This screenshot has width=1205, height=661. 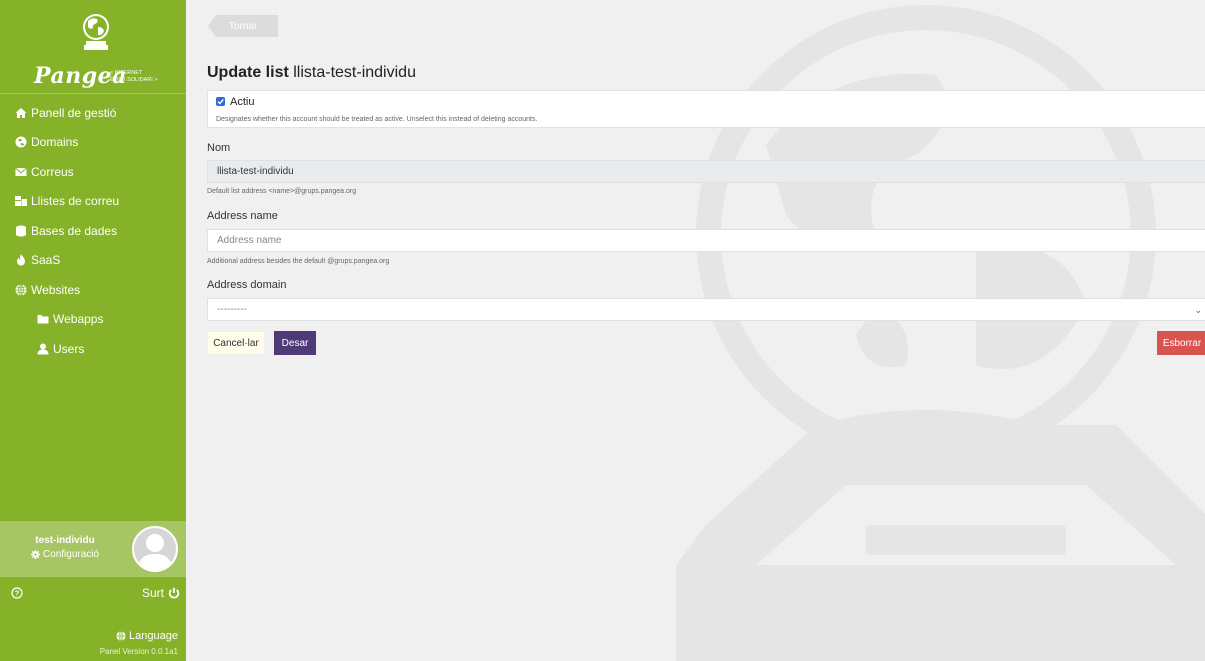 What do you see at coordinates (75, 201) in the screenshot?
I see `sidebar-item-label: Llistes de correu` at bounding box center [75, 201].